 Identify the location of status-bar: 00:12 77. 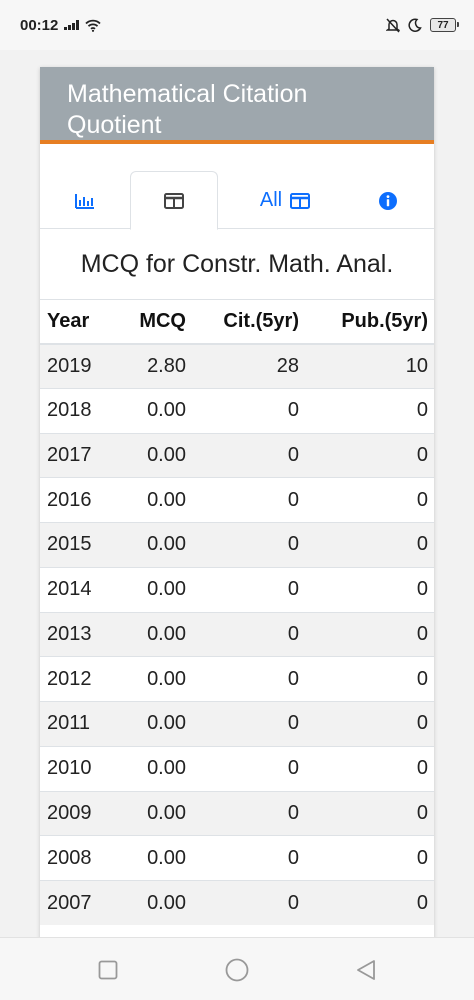
(237, 25).